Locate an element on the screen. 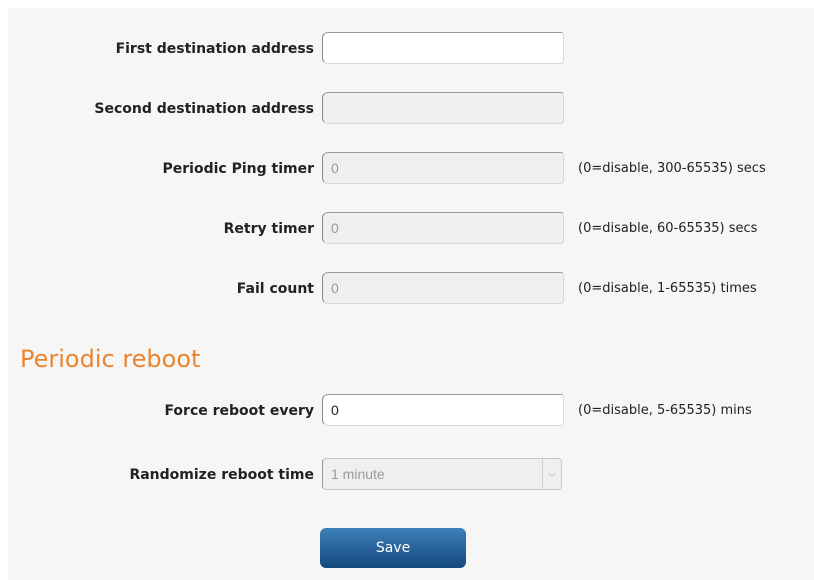 The height and width of the screenshot is (580, 814). randomize-reboot-value: 1 minute is located at coordinates (358, 474).